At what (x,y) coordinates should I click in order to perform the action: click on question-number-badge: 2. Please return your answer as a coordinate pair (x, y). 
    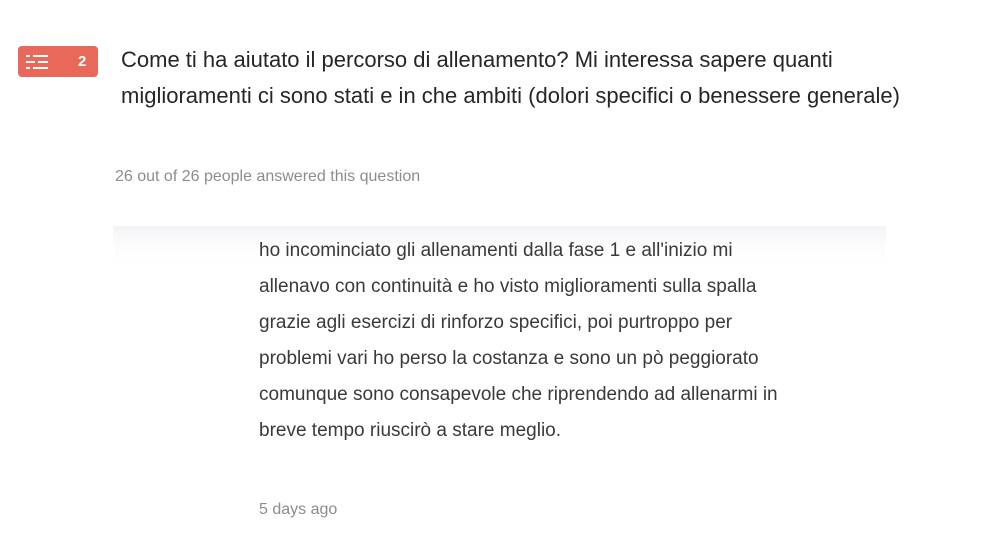
    Looking at the image, I should click on (58, 61).